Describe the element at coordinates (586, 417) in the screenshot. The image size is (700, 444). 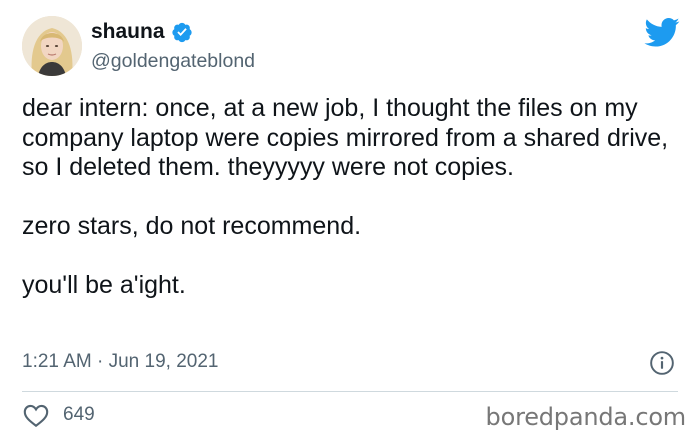
I see `watermark: boredpanda.com` at that location.